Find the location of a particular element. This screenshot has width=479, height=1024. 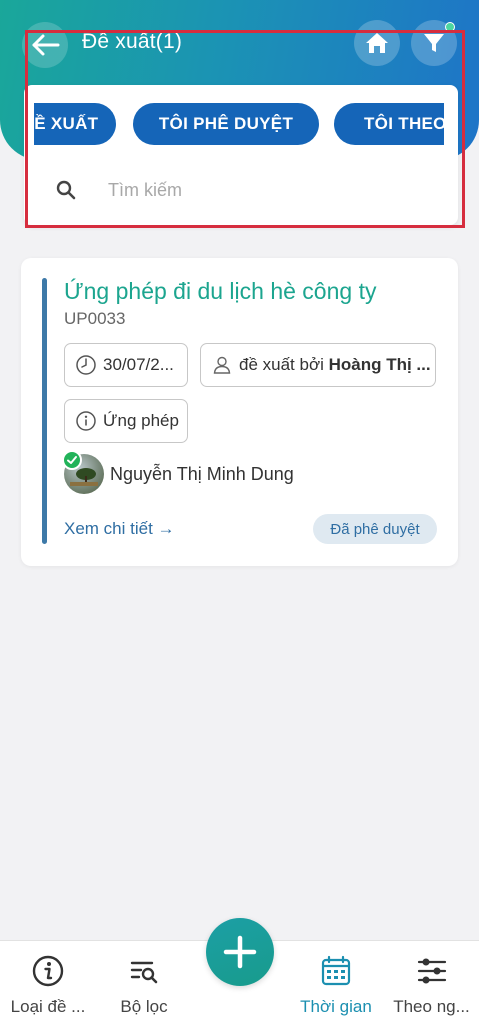

plus-icon is located at coordinates (240, 952).